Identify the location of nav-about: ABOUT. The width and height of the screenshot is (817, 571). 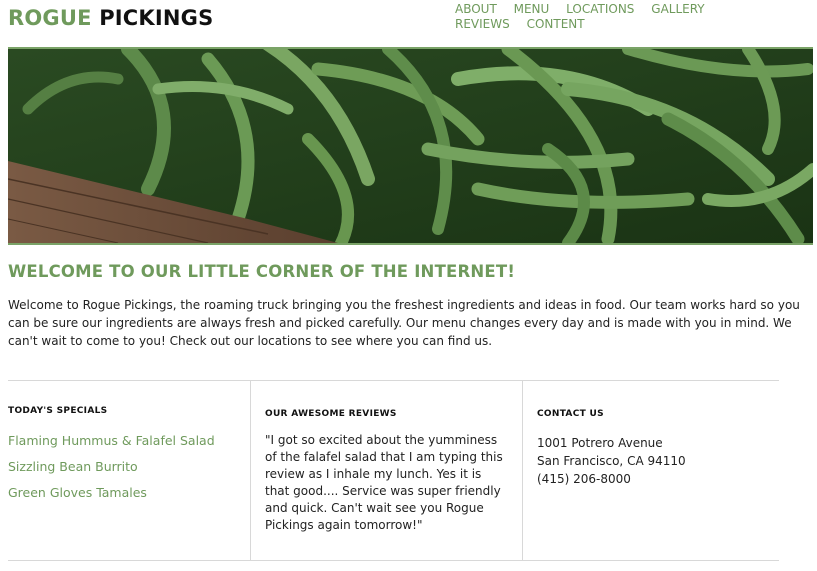
(476, 9).